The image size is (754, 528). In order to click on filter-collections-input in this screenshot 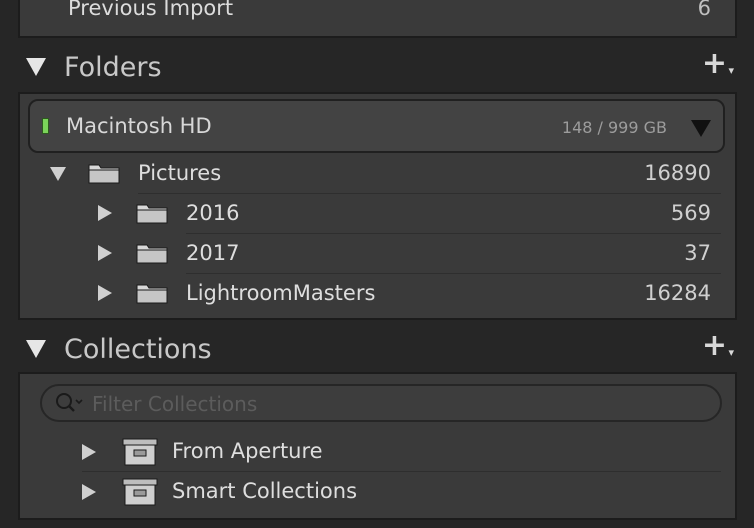, I will do `click(392, 404)`.